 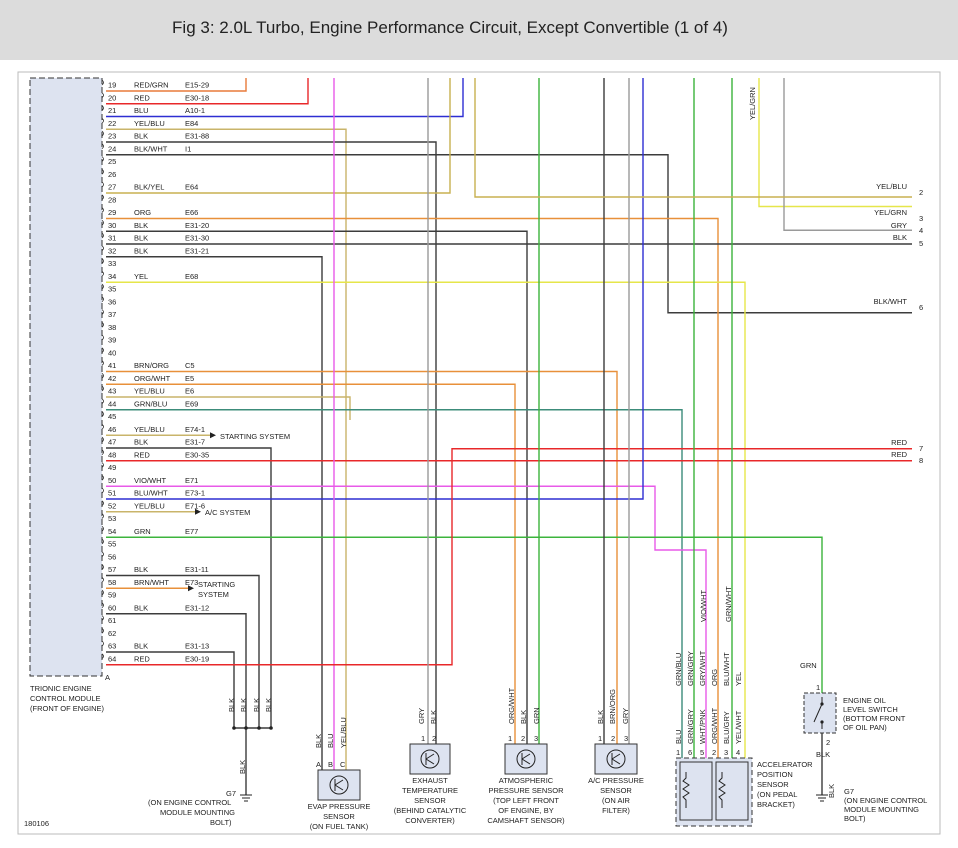 What do you see at coordinates (433, 717) in the screenshot?
I see `exhaust-wire-2: BLK` at bounding box center [433, 717].